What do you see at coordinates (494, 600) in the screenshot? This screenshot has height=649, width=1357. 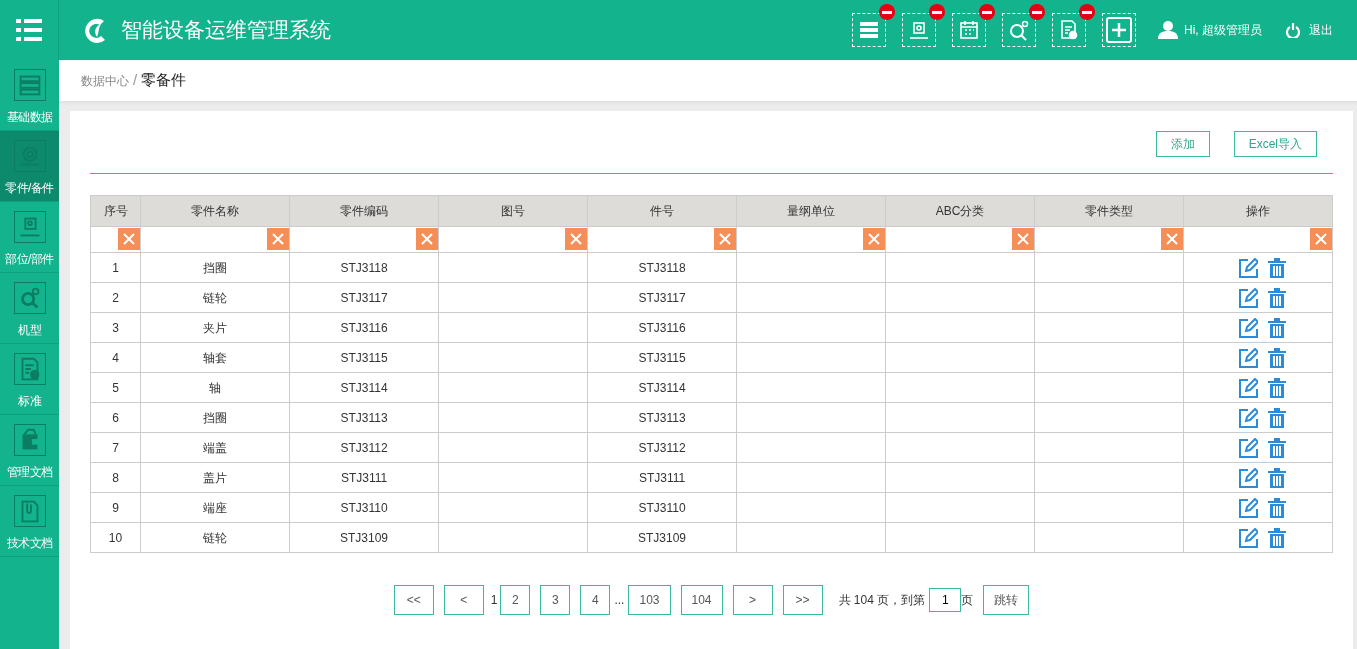 I see `current-page: 1` at bounding box center [494, 600].